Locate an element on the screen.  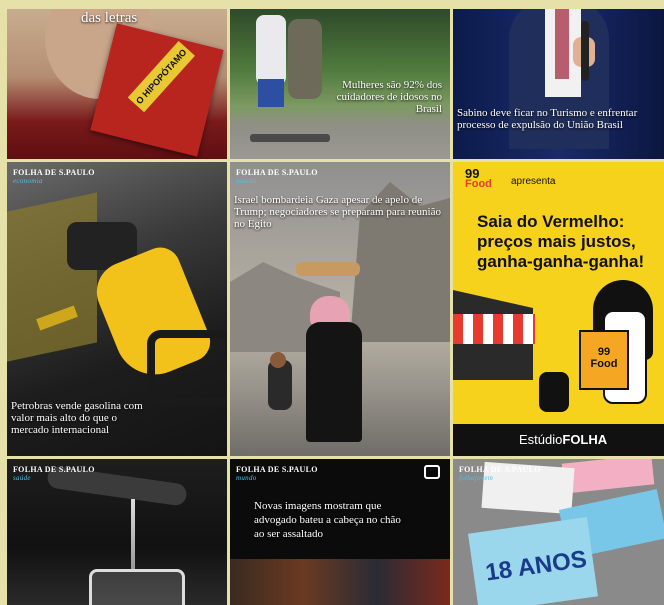
post-tile-letras: O HIPOPÓTAMO das letras is located at coordinates (117, 84).